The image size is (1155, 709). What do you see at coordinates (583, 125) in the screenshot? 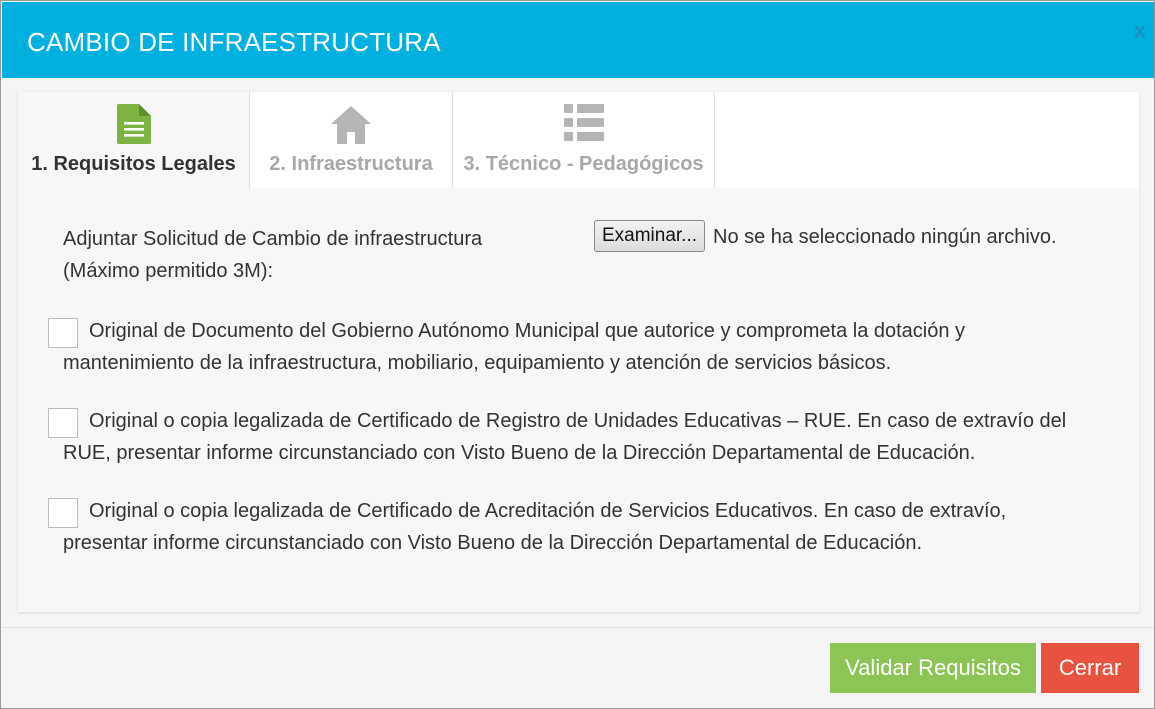
I see `list-icon` at bounding box center [583, 125].